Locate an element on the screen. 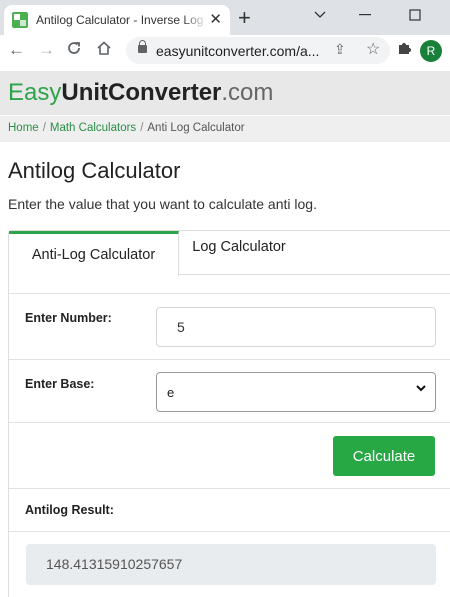 The image size is (450, 597). address-bar: easyunitconverter.com/a... ⇪ ☆ is located at coordinates (258, 50).